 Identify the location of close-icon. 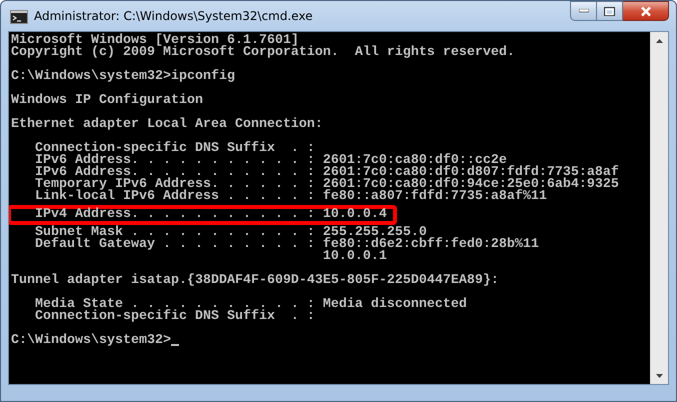
(646, 11).